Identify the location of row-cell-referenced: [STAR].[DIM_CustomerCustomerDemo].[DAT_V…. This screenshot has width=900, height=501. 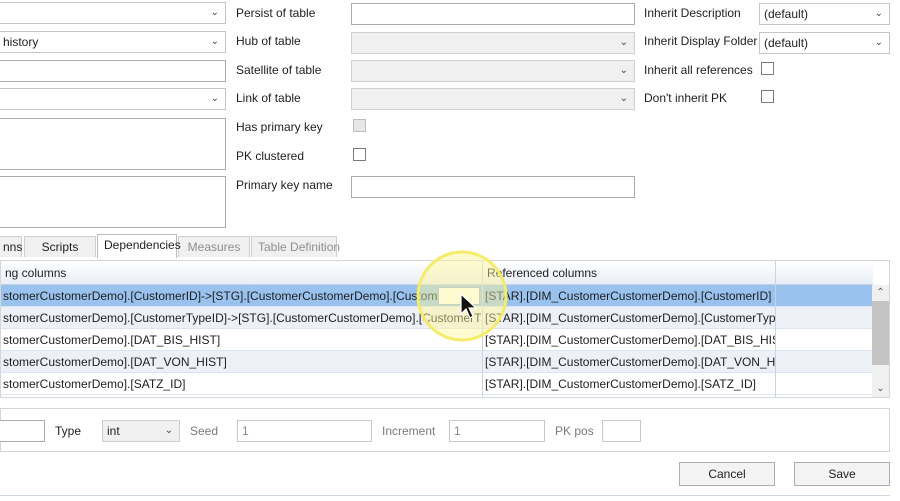
(630, 362).